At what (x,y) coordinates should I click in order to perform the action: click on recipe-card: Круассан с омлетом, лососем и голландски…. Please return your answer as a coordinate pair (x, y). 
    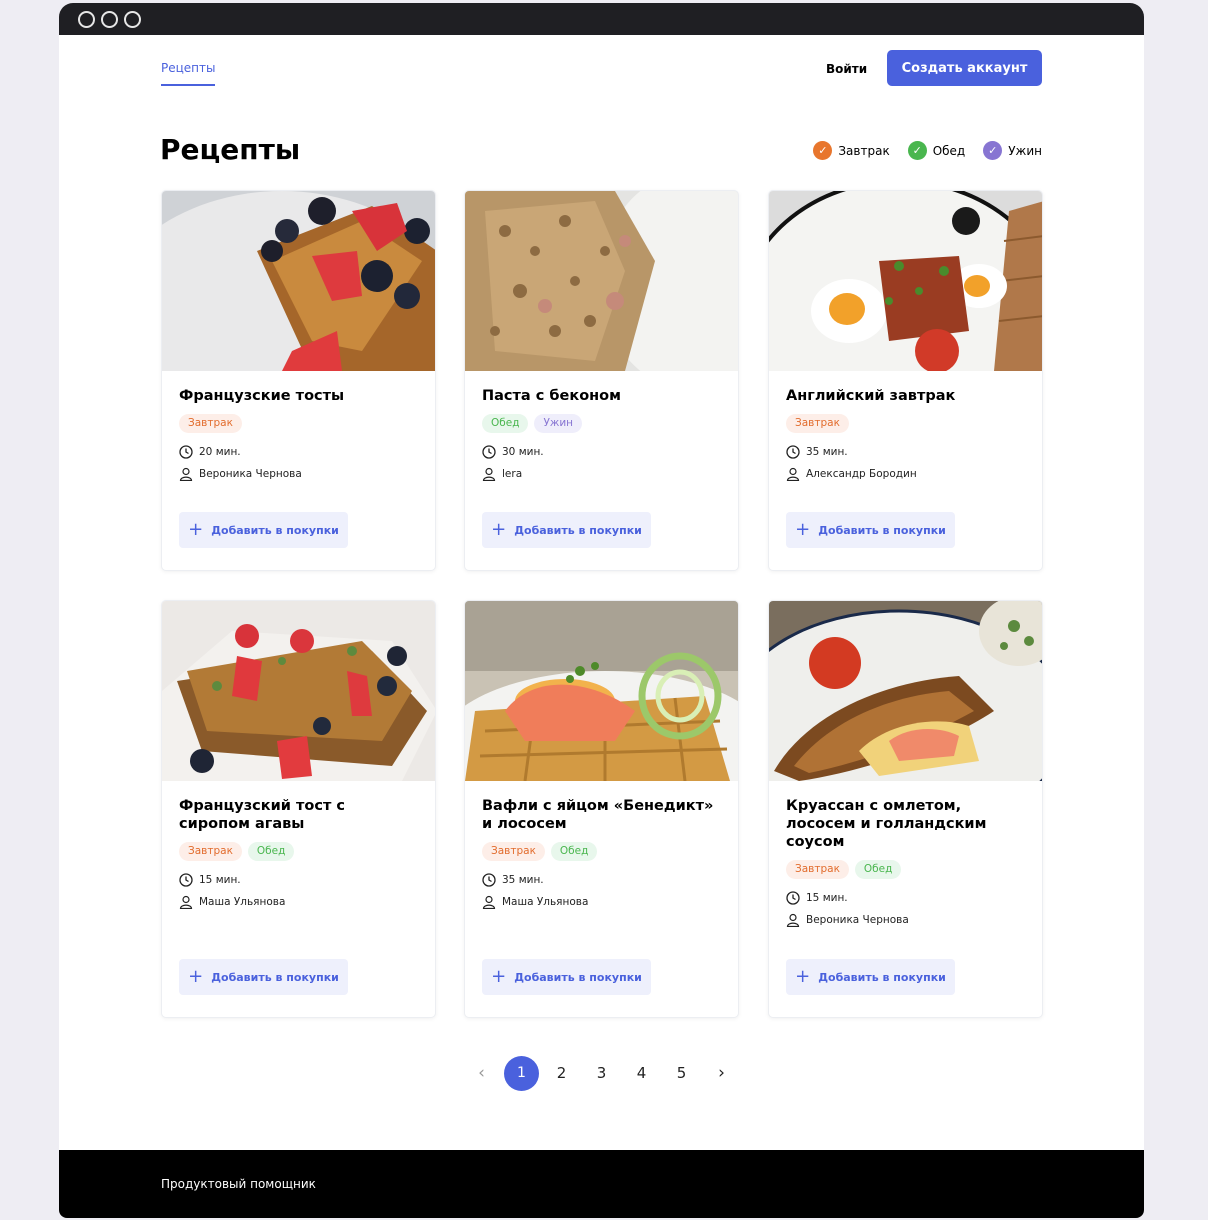
    Looking at the image, I should click on (905, 809).